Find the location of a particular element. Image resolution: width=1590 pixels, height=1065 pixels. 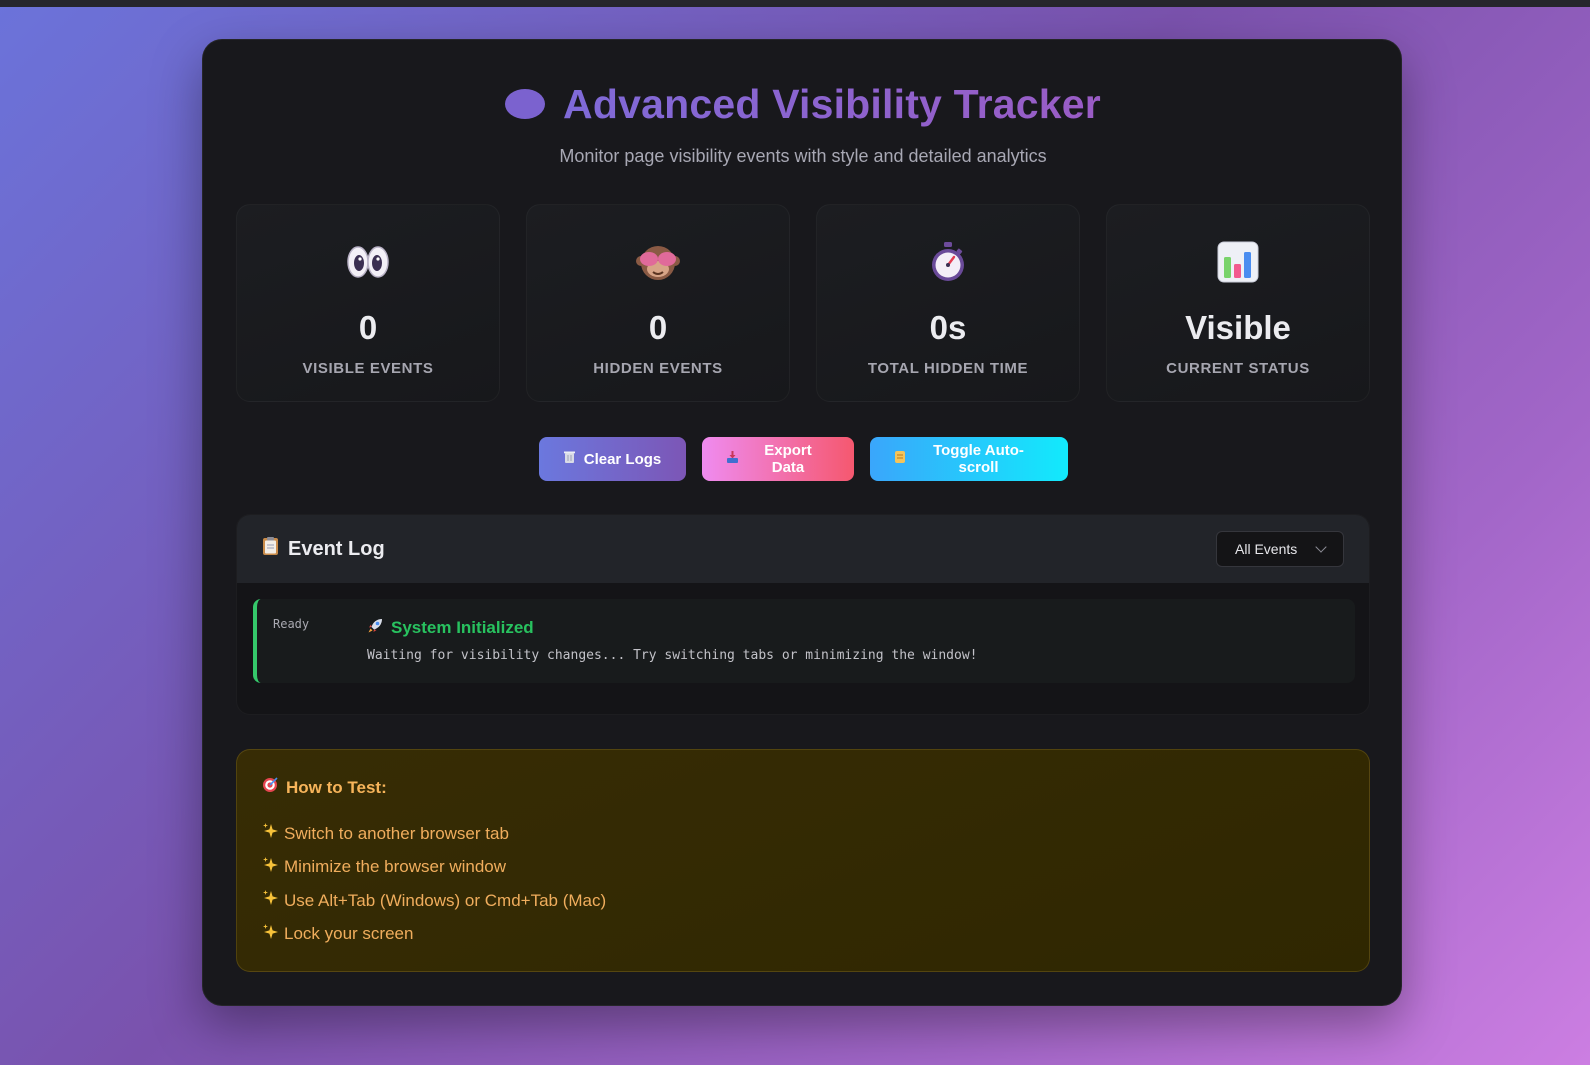

stat-label: HIDDEN EVENTS is located at coordinates (658, 368).